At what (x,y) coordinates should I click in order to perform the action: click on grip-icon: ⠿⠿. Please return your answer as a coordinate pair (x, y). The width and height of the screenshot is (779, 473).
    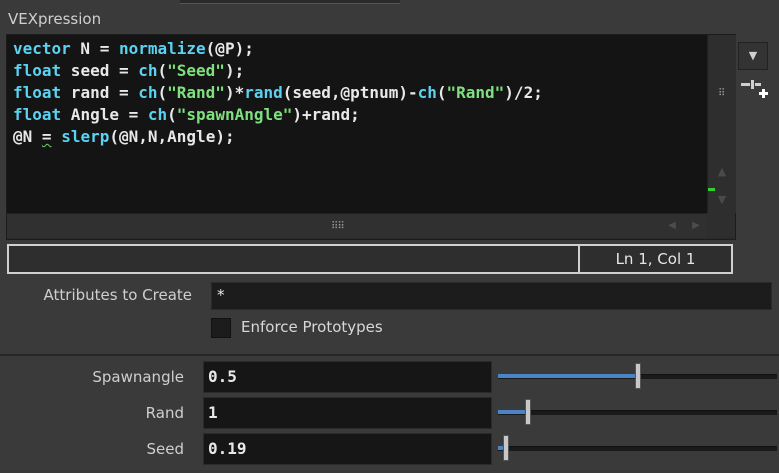
    Looking at the image, I should click on (338, 226).